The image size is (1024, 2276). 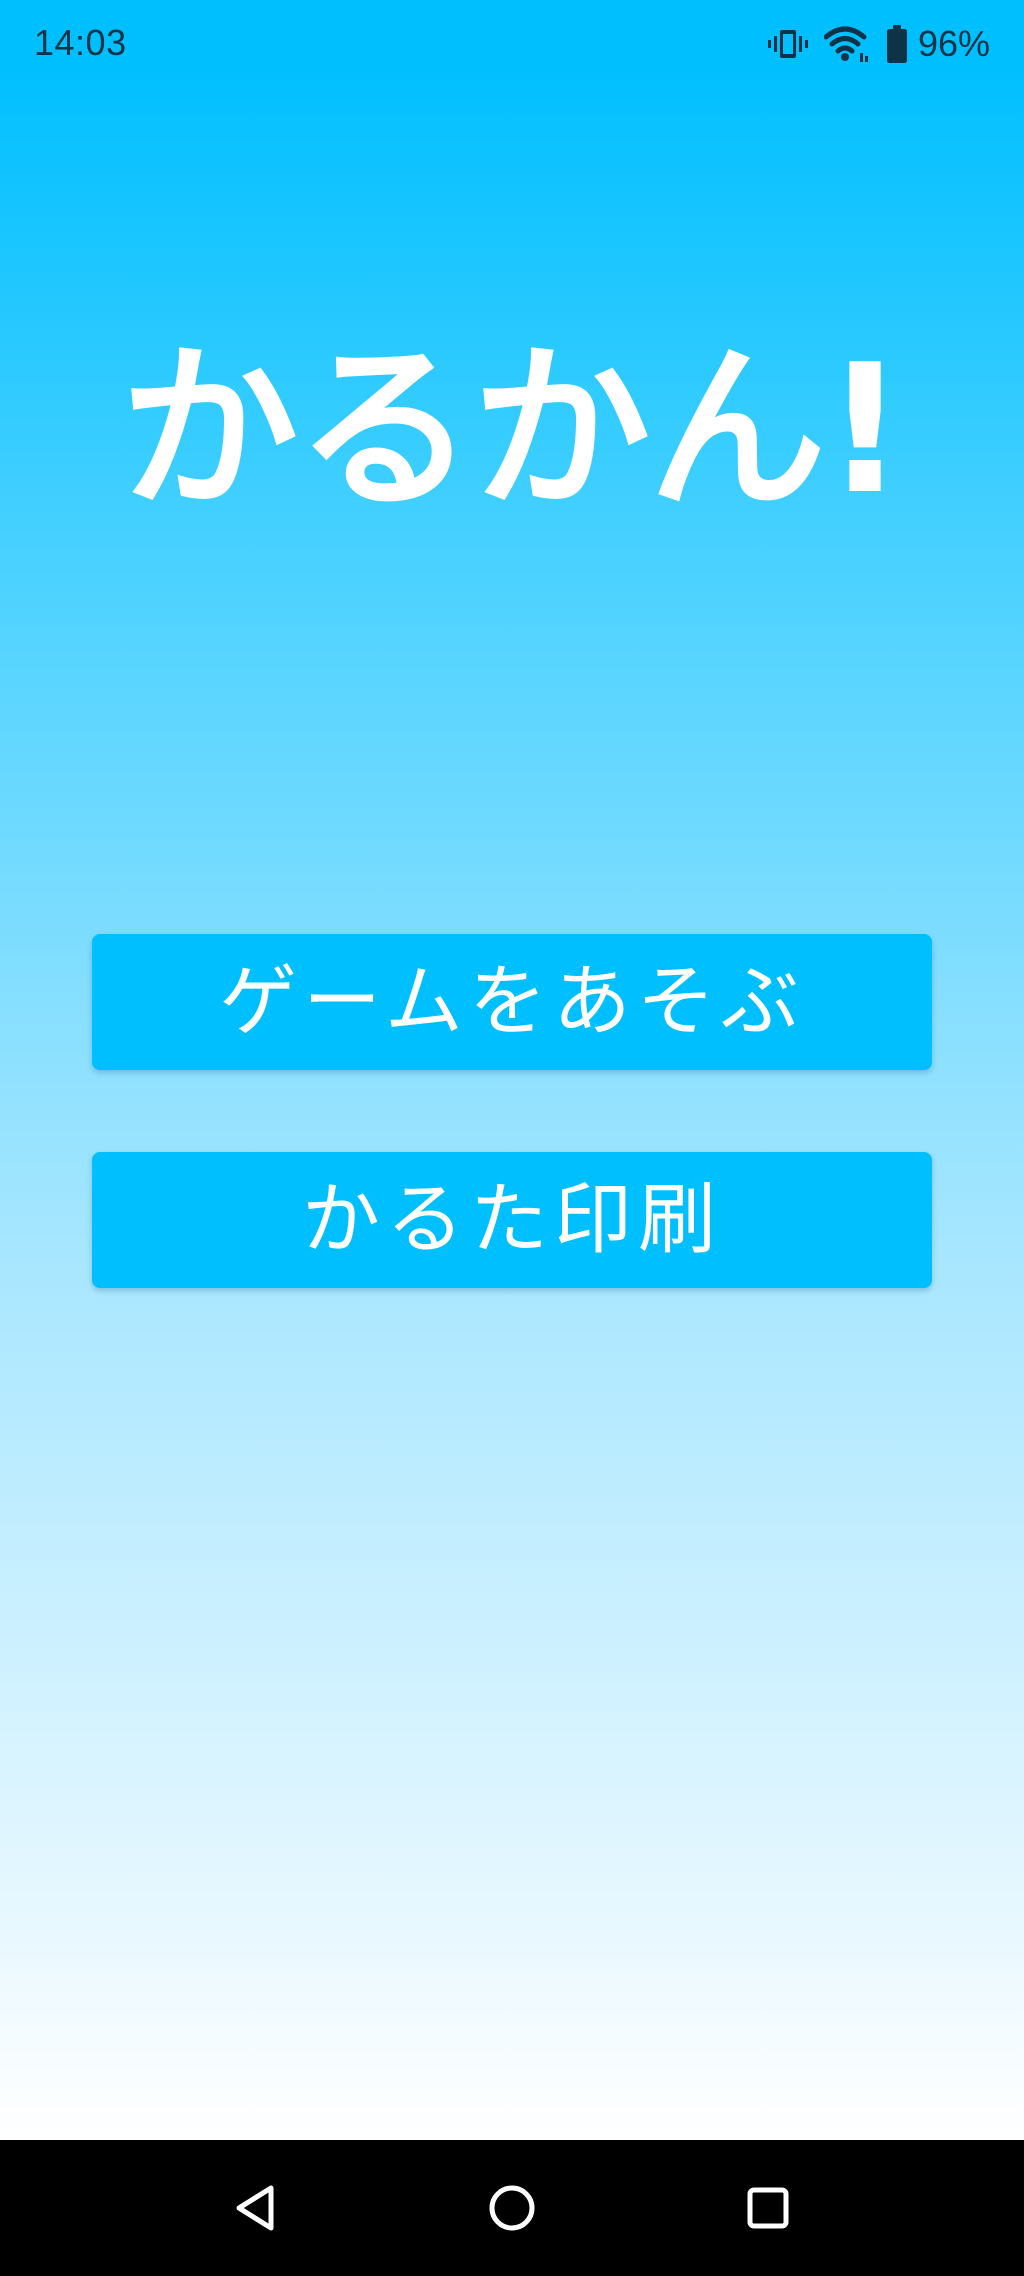 I want to click on status-bar: 14:03 96%, so click(x=512, y=45).